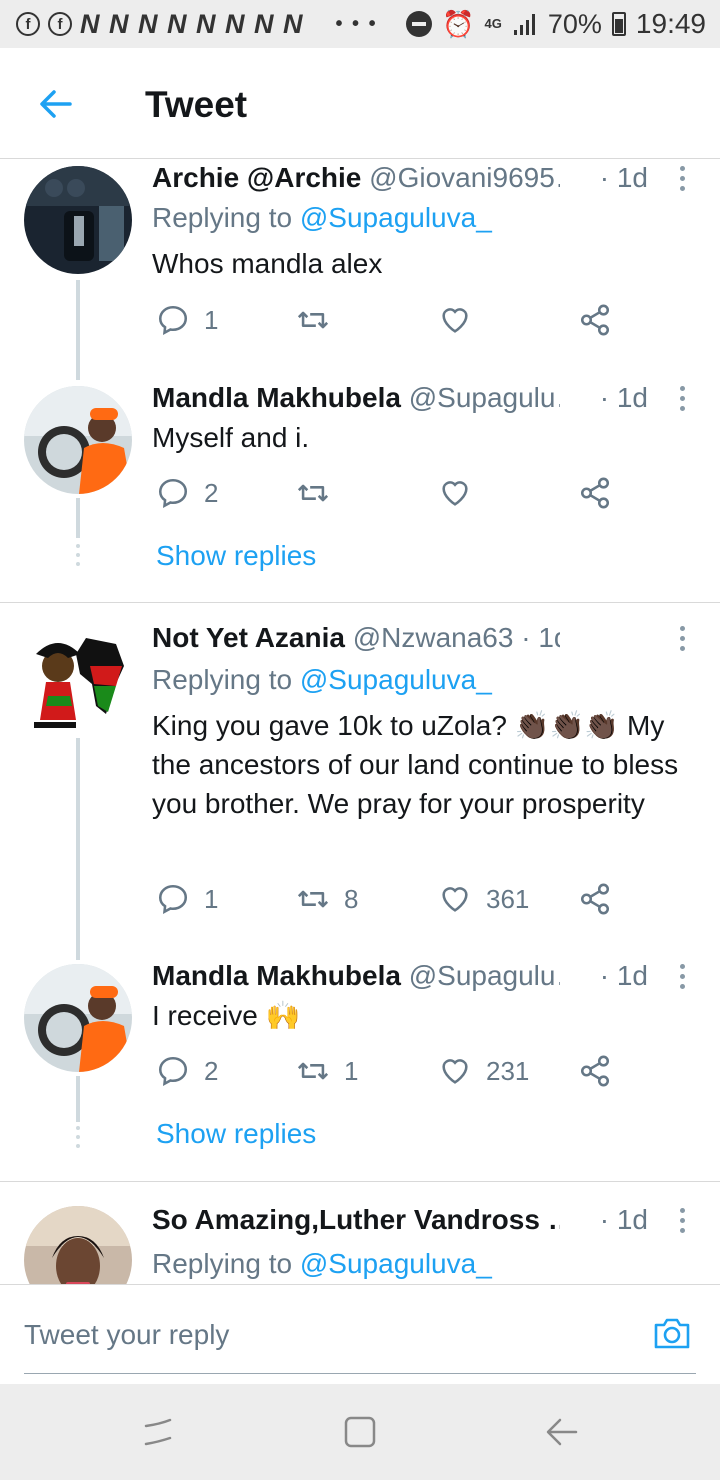  I want to click on battery-percent: 70%, so click(574, 23).